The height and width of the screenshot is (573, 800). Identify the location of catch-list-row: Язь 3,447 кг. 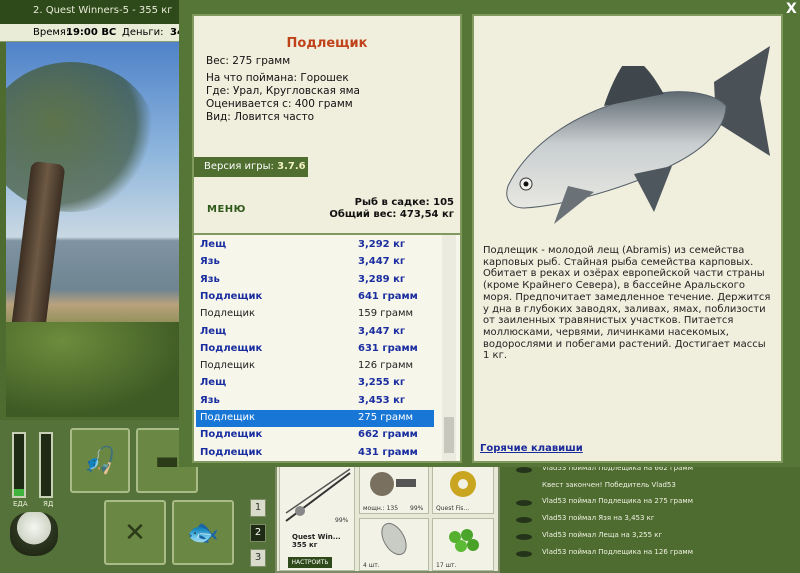
(315, 262).